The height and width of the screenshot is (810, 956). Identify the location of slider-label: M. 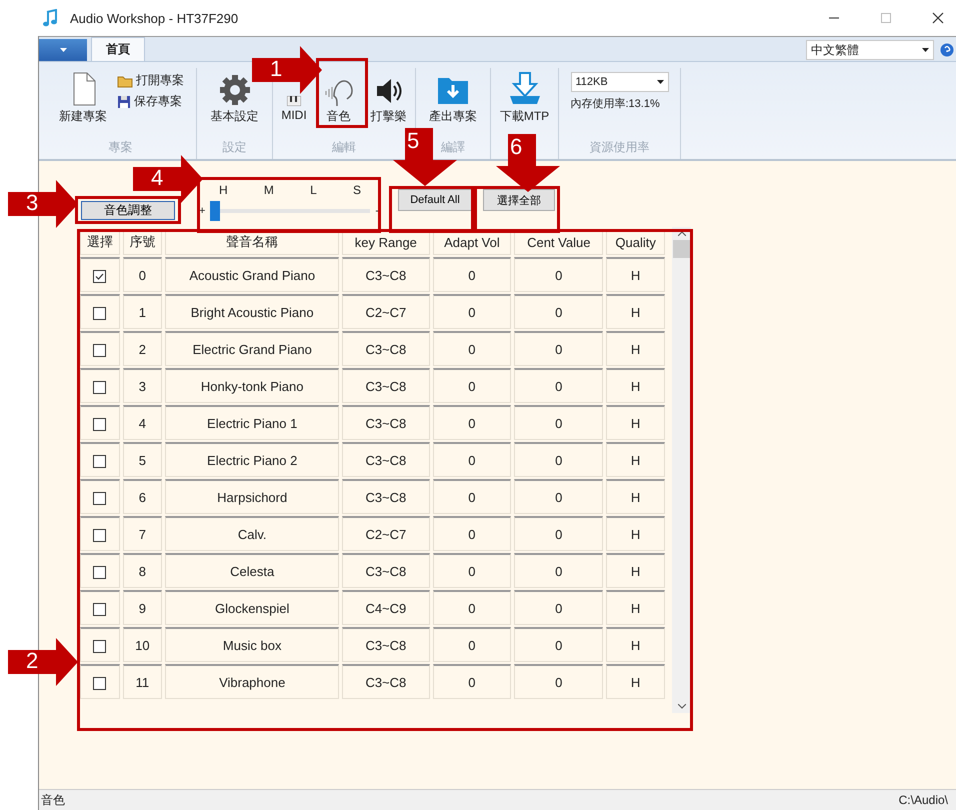
(269, 190).